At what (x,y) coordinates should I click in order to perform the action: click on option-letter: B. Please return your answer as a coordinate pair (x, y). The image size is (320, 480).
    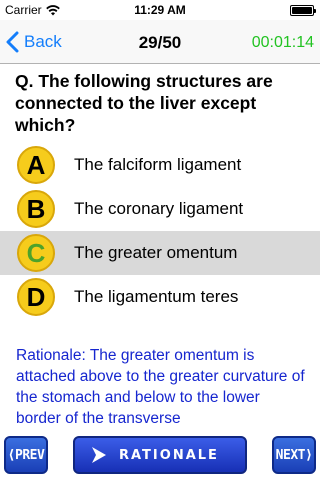
    Looking at the image, I should click on (36, 209).